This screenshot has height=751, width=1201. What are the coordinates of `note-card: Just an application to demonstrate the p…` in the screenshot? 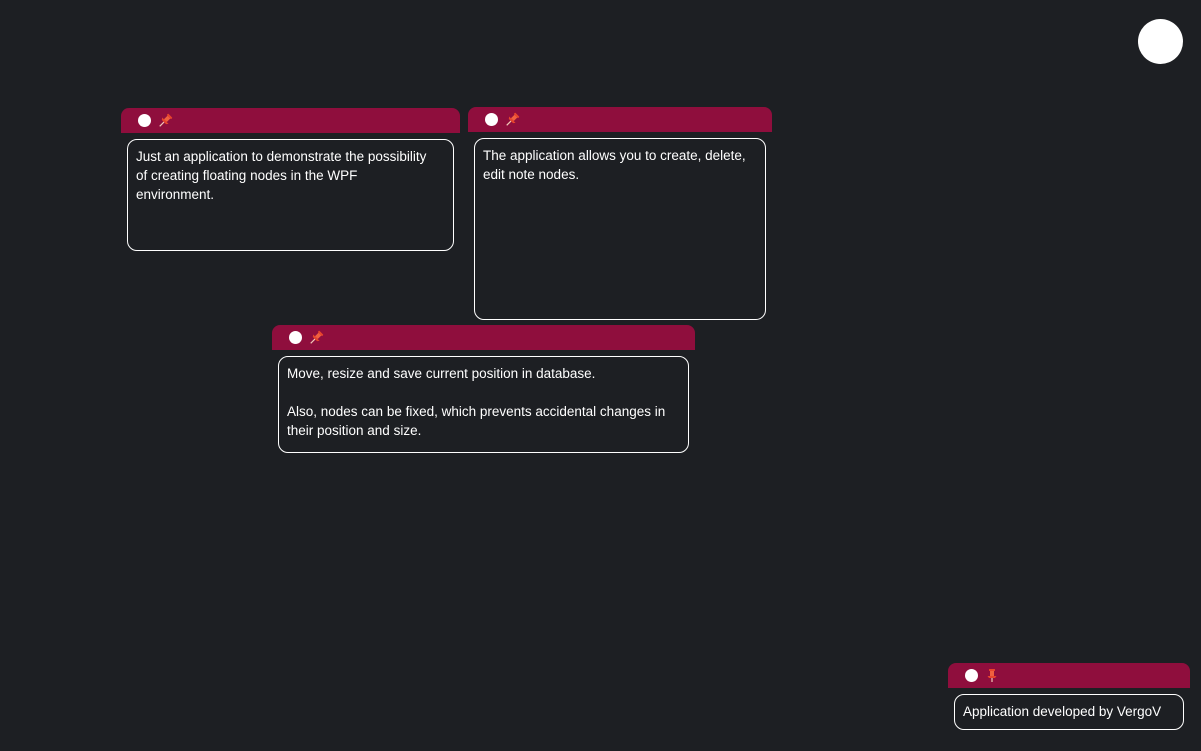 It's located at (290, 179).